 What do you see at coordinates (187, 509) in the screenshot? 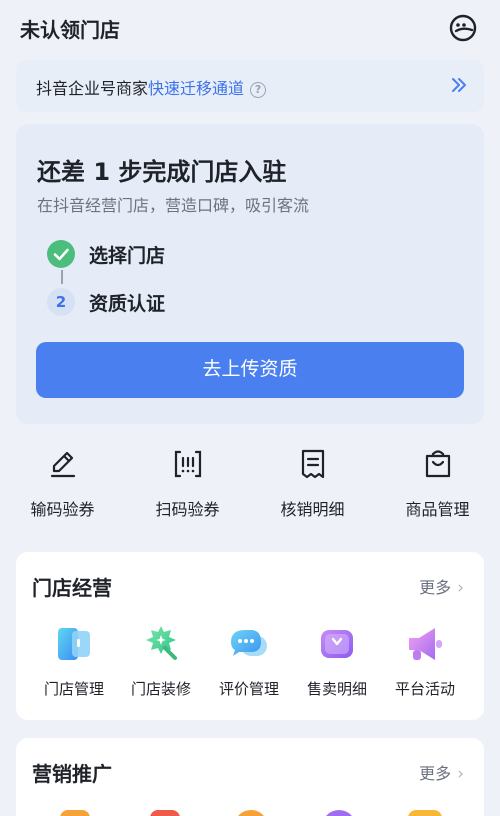
I see `tool-label: 扫码验券` at bounding box center [187, 509].